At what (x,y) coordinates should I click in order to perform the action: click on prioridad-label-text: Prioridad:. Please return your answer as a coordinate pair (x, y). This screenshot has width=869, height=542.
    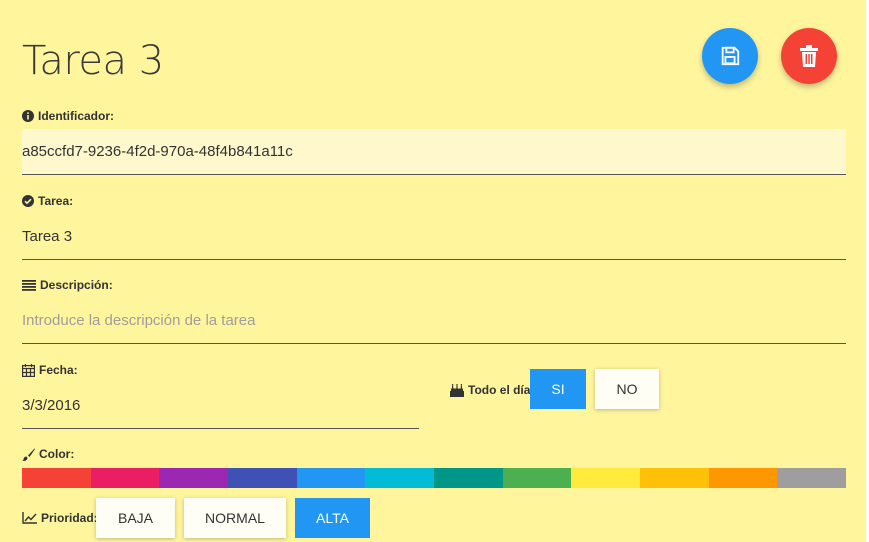
    Looking at the image, I should click on (69, 518).